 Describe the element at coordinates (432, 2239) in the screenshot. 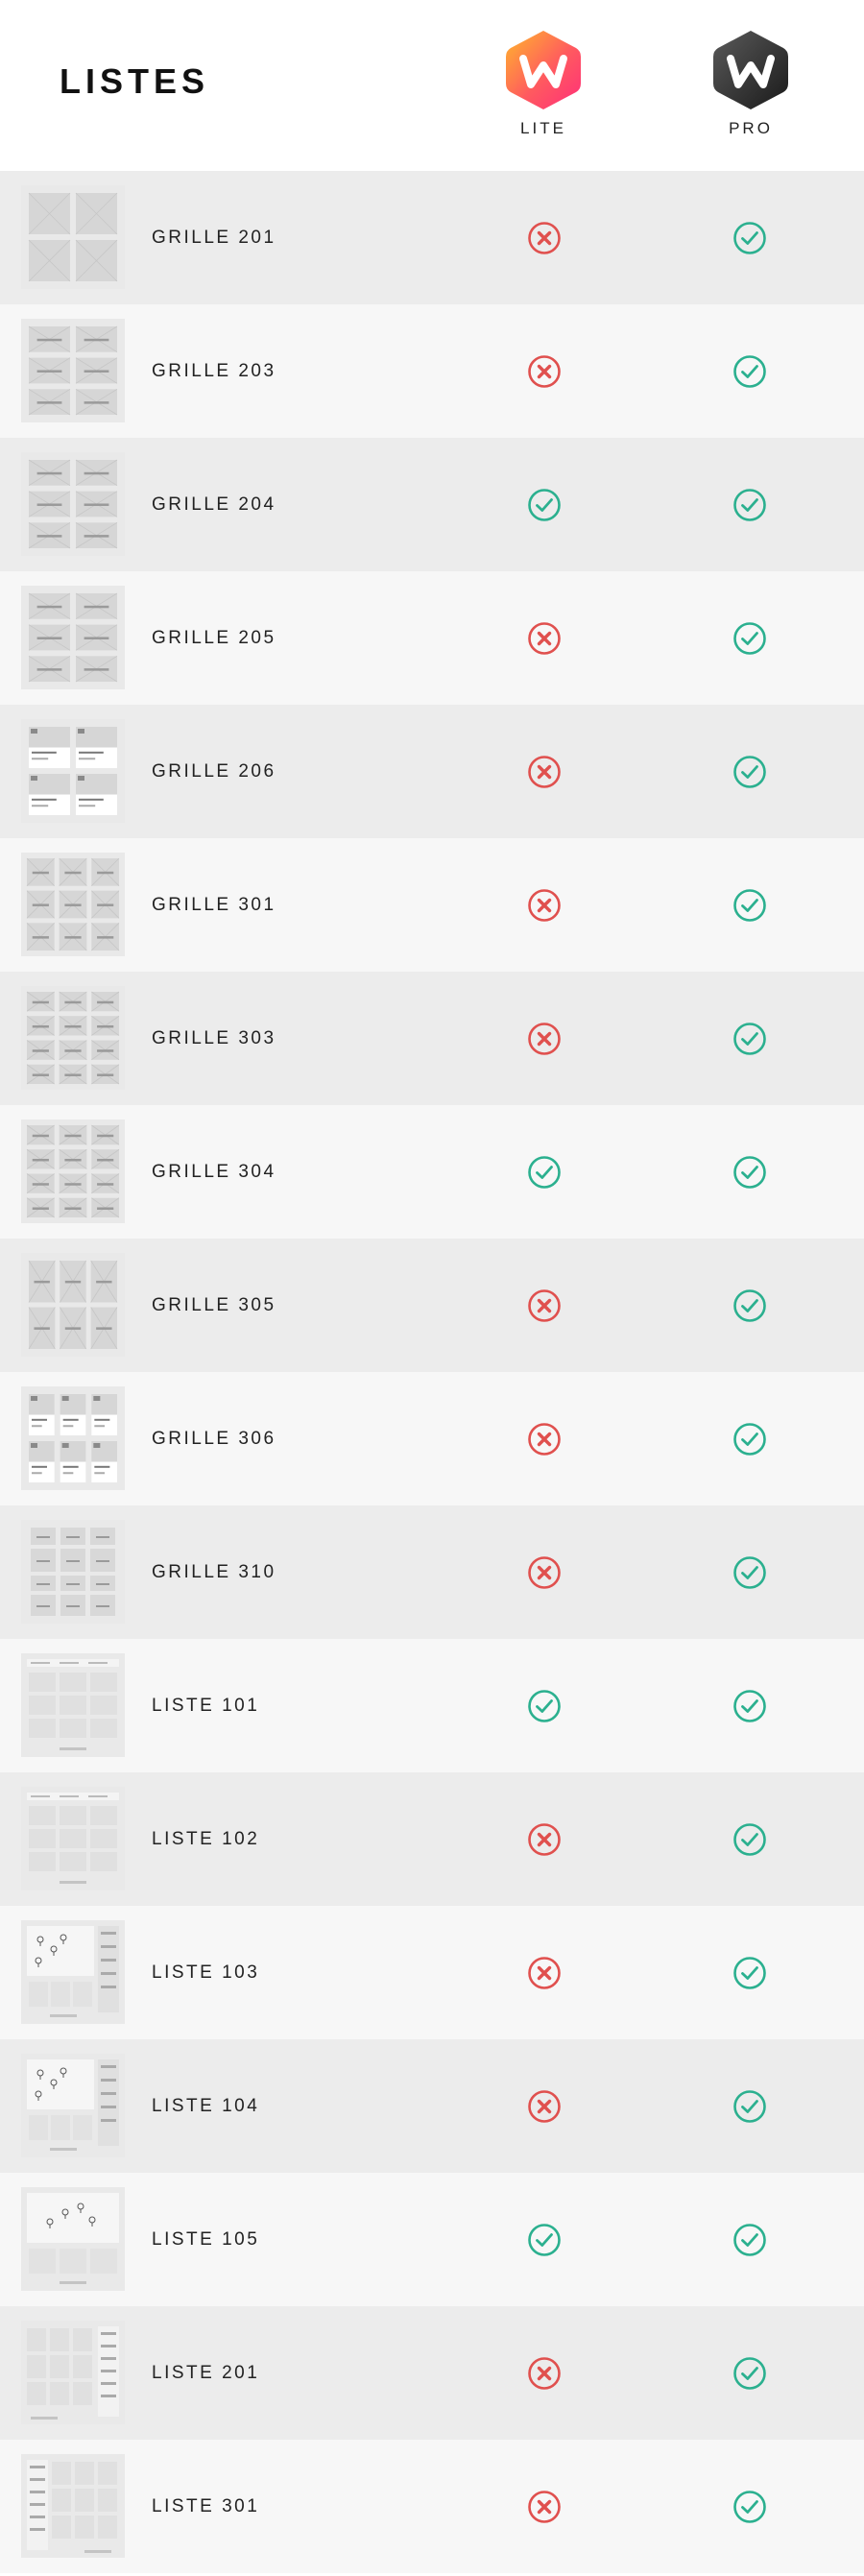

I see `table-row: LISTE 105` at that location.